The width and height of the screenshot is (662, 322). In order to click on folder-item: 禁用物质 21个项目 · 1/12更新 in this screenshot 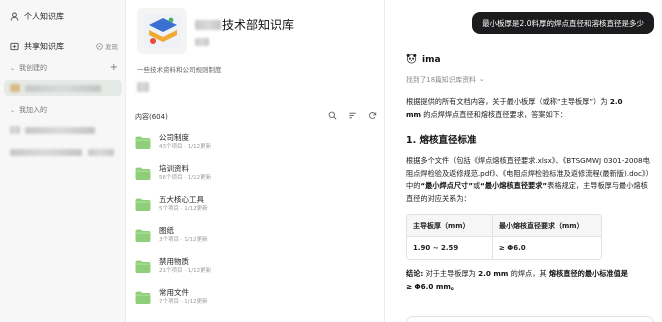, I will do `click(255, 266)`.